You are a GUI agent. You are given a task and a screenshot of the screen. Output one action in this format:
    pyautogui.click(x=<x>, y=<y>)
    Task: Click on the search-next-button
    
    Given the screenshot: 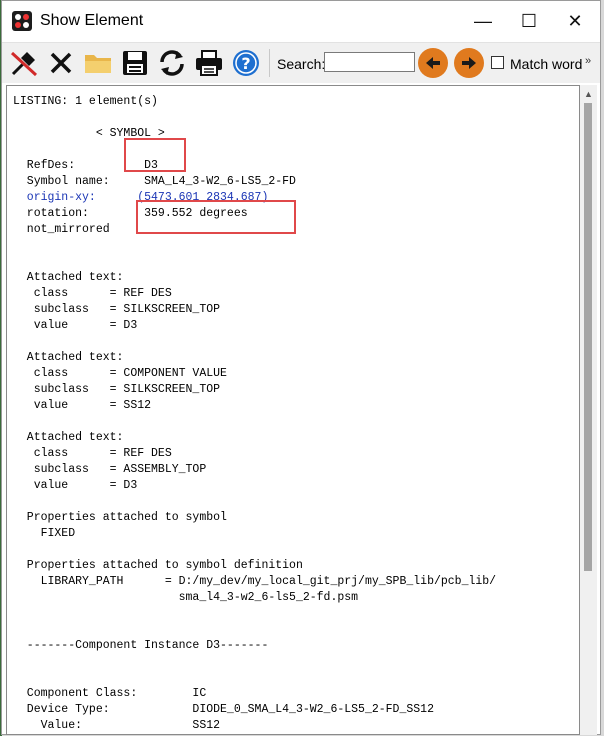 What is the action you would take?
    pyautogui.click(x=469, y=63)
    